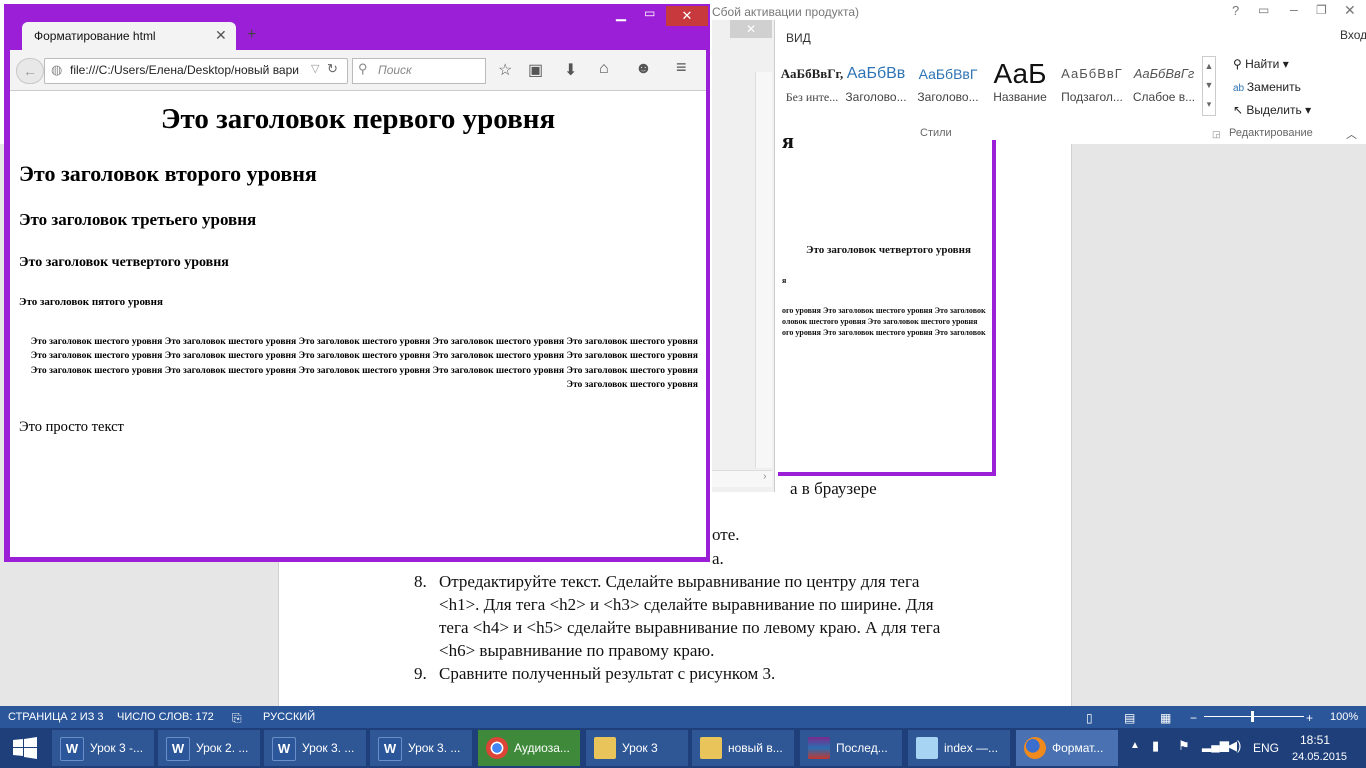 This screenshot has width=1366, height=768. What do you see at coordinates (168, 173) in the screenshot?
I see `heading-h2: Это заголовок второго уровня` at bounding box center [168, 173].